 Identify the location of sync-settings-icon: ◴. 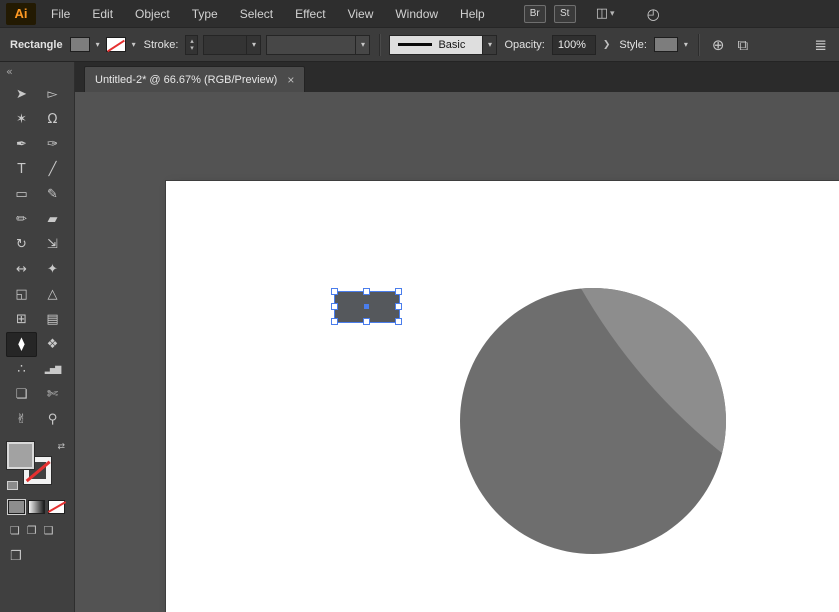
(653, 13).